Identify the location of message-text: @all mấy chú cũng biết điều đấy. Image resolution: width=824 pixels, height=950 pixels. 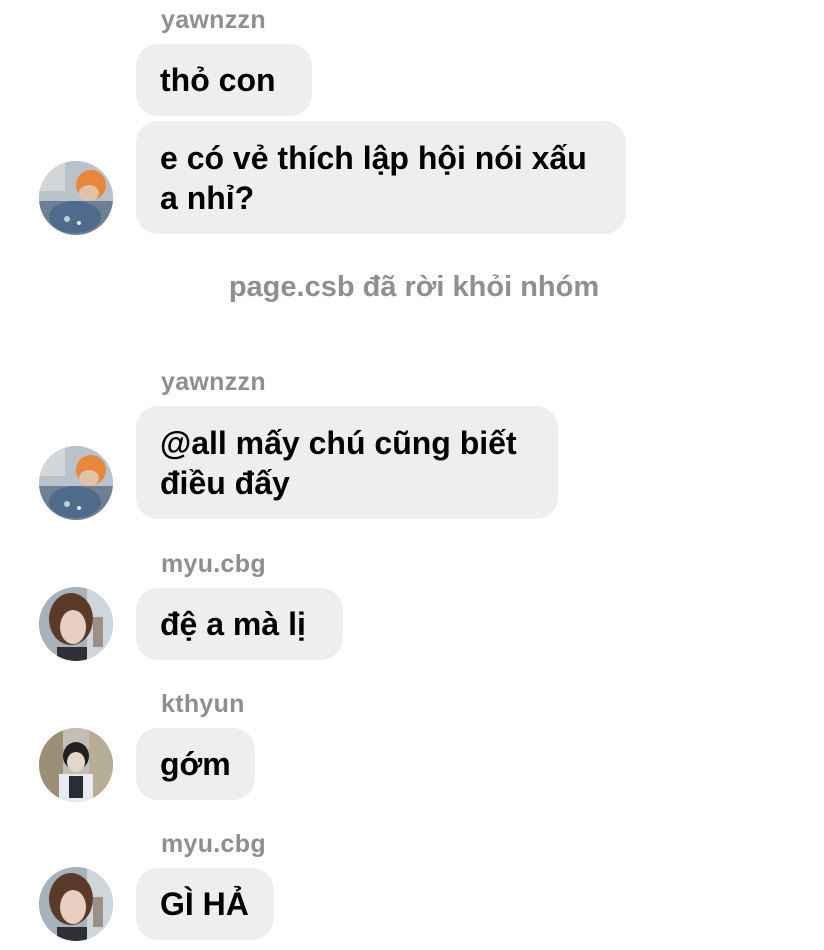
(338, 462).